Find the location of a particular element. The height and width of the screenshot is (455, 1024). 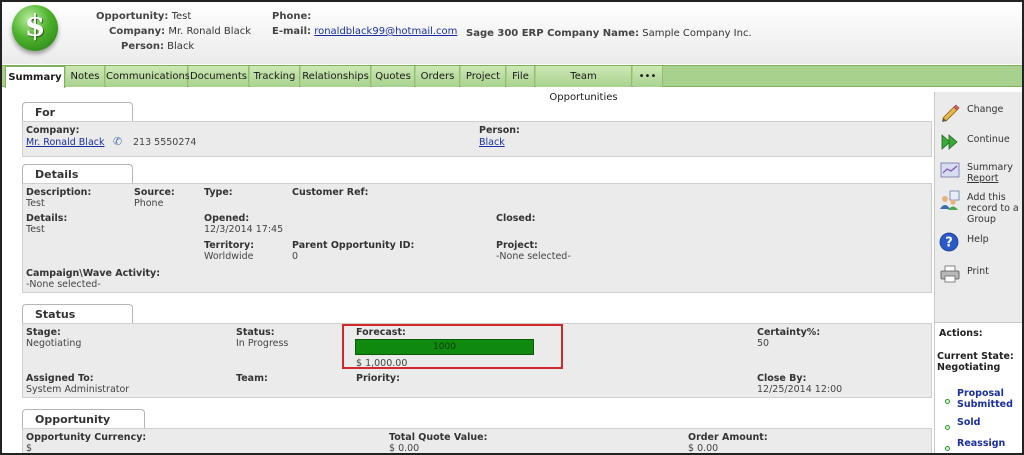

tab-relationships: Relationships is located at coordinates (336, 76).